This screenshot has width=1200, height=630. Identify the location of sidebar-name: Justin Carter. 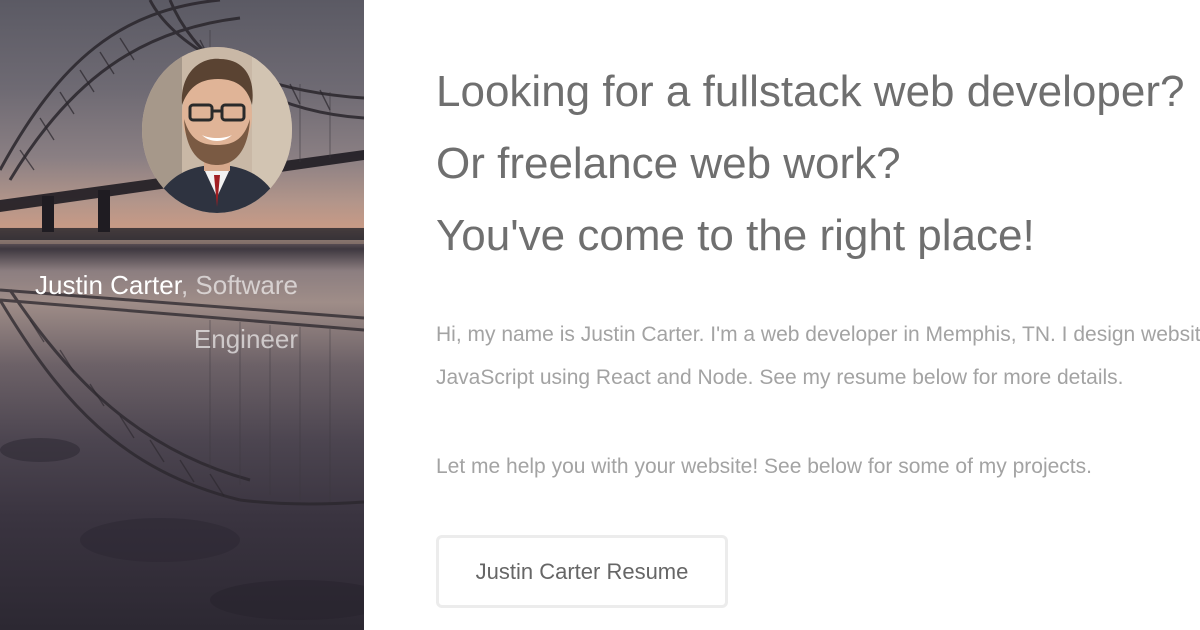
(107, 285).